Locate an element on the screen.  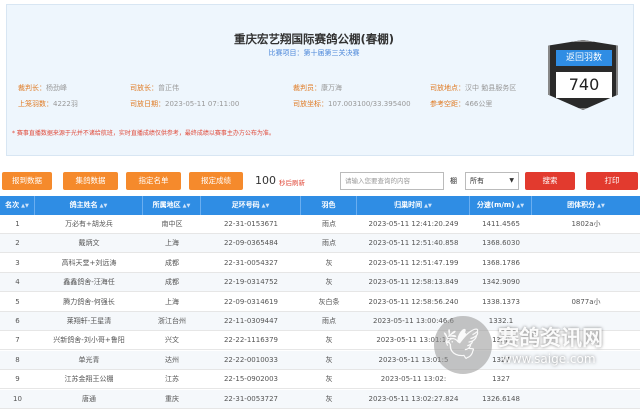
col-arrival-time: 归巢时间 ▲▼ is located at coordinates (413, 205).